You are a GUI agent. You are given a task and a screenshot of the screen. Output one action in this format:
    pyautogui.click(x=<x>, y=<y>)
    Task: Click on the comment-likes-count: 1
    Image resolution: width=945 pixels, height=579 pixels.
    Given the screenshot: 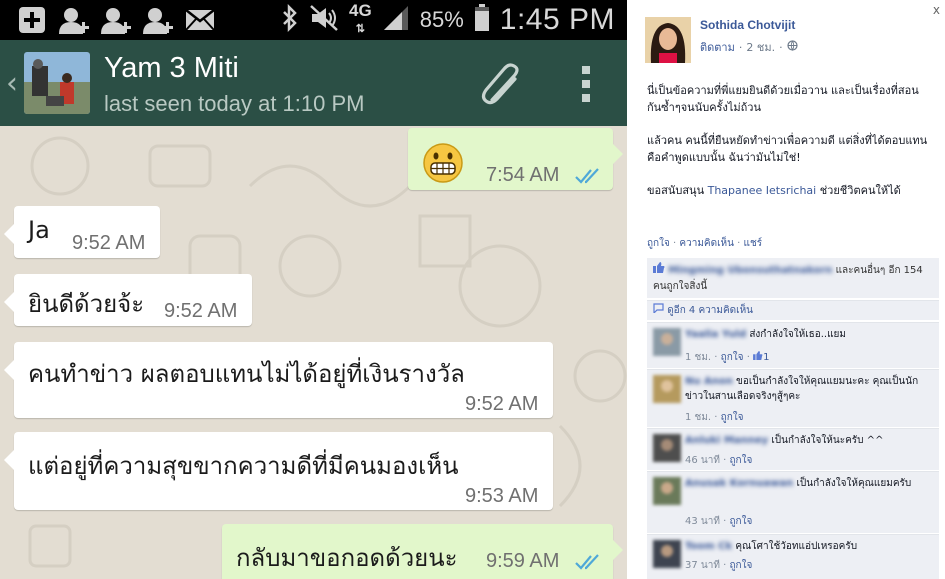 What is the action you would take?
    pyautogui.click(x=761, y=357)
    